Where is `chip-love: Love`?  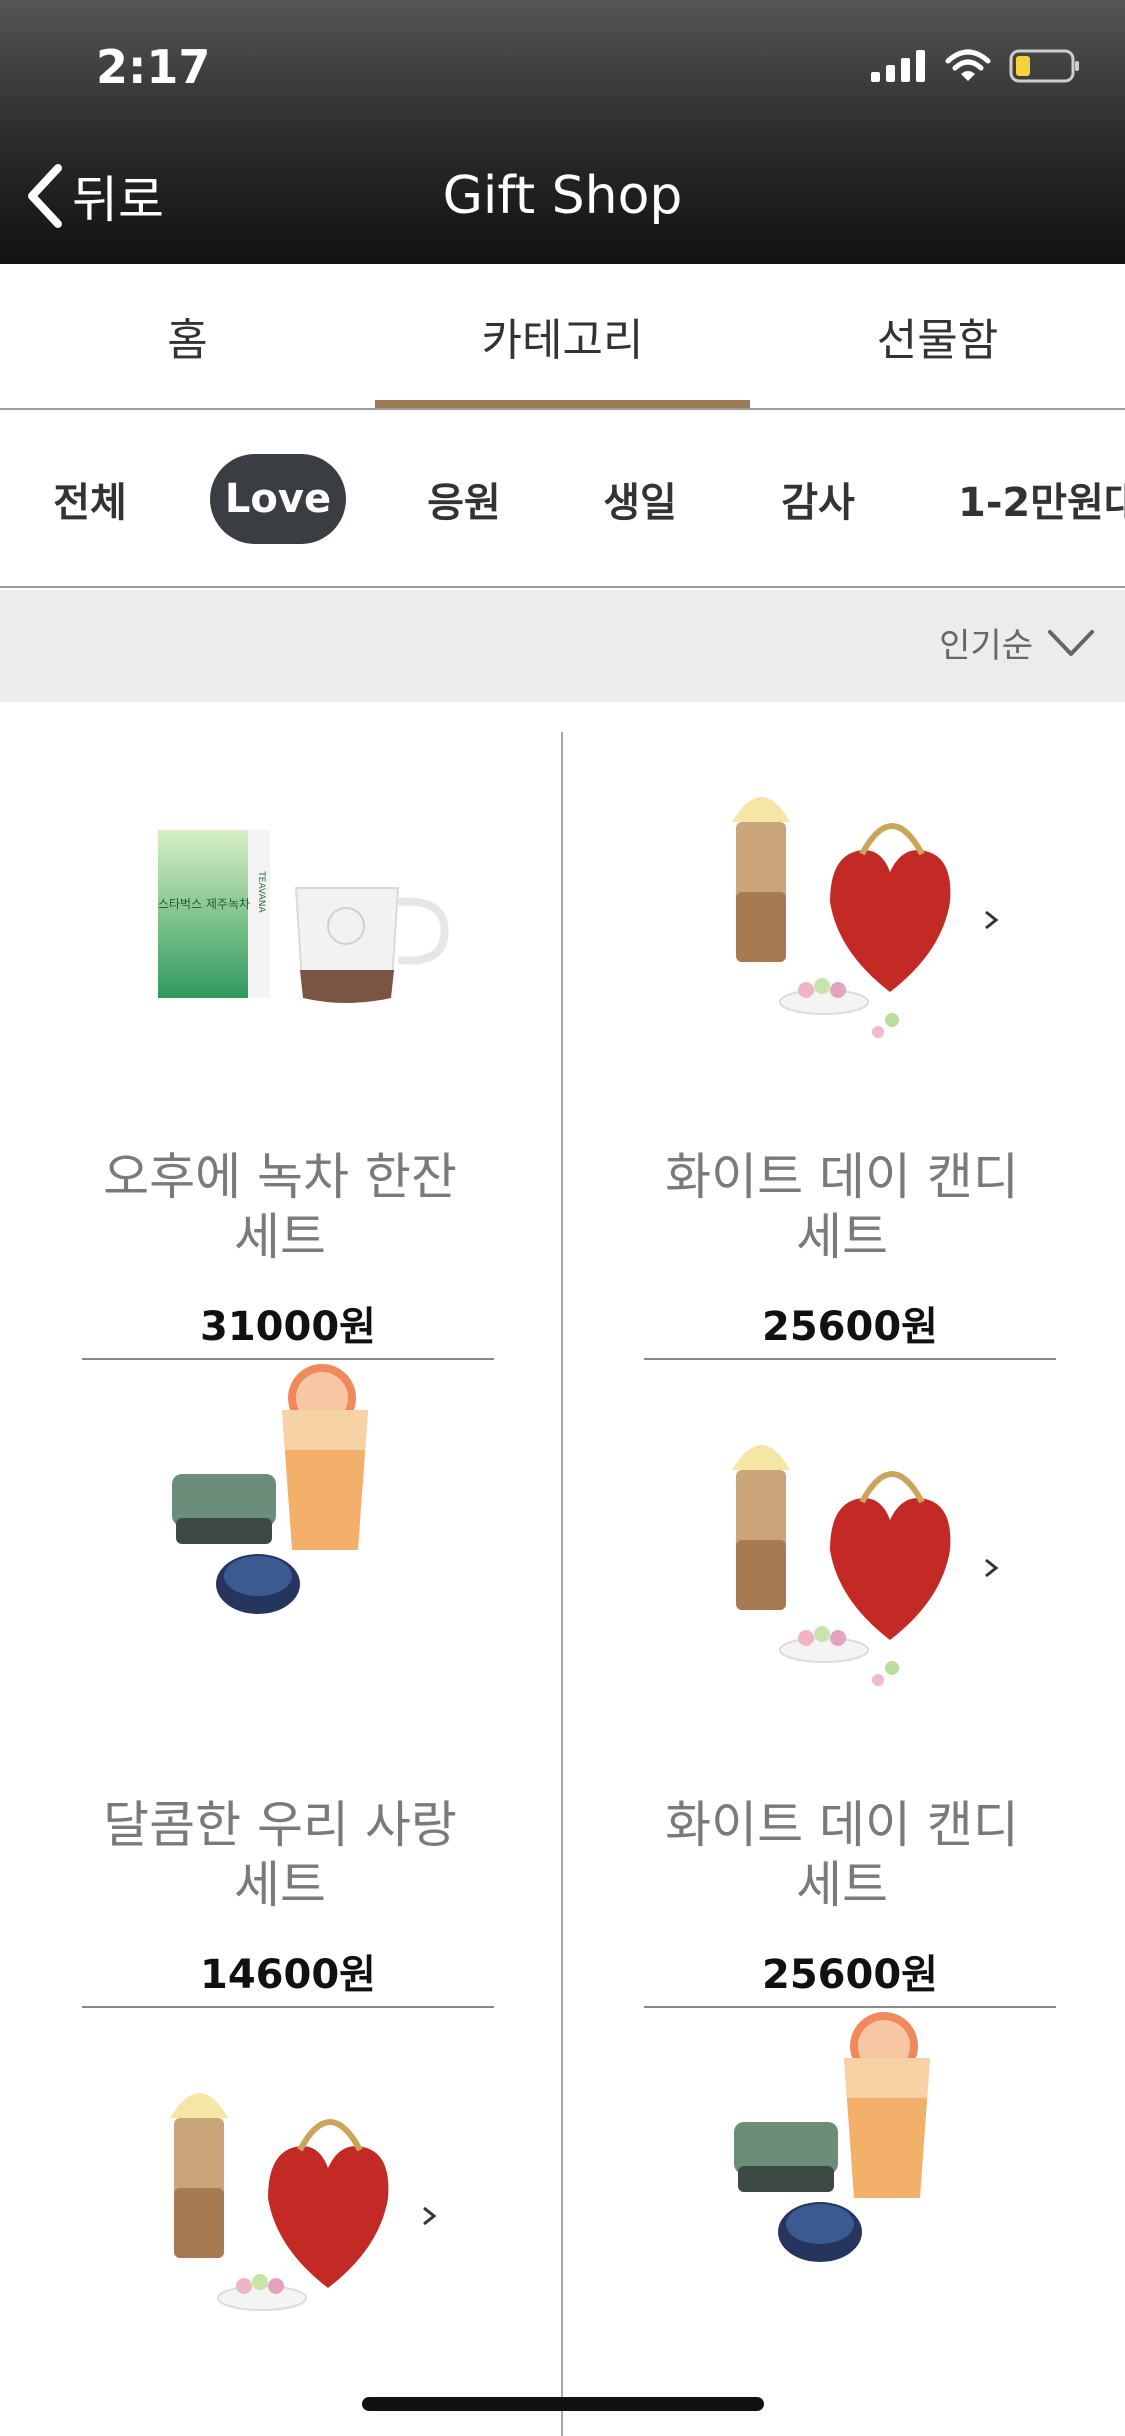
chip-love: Love is located at coordinates (278, 499).